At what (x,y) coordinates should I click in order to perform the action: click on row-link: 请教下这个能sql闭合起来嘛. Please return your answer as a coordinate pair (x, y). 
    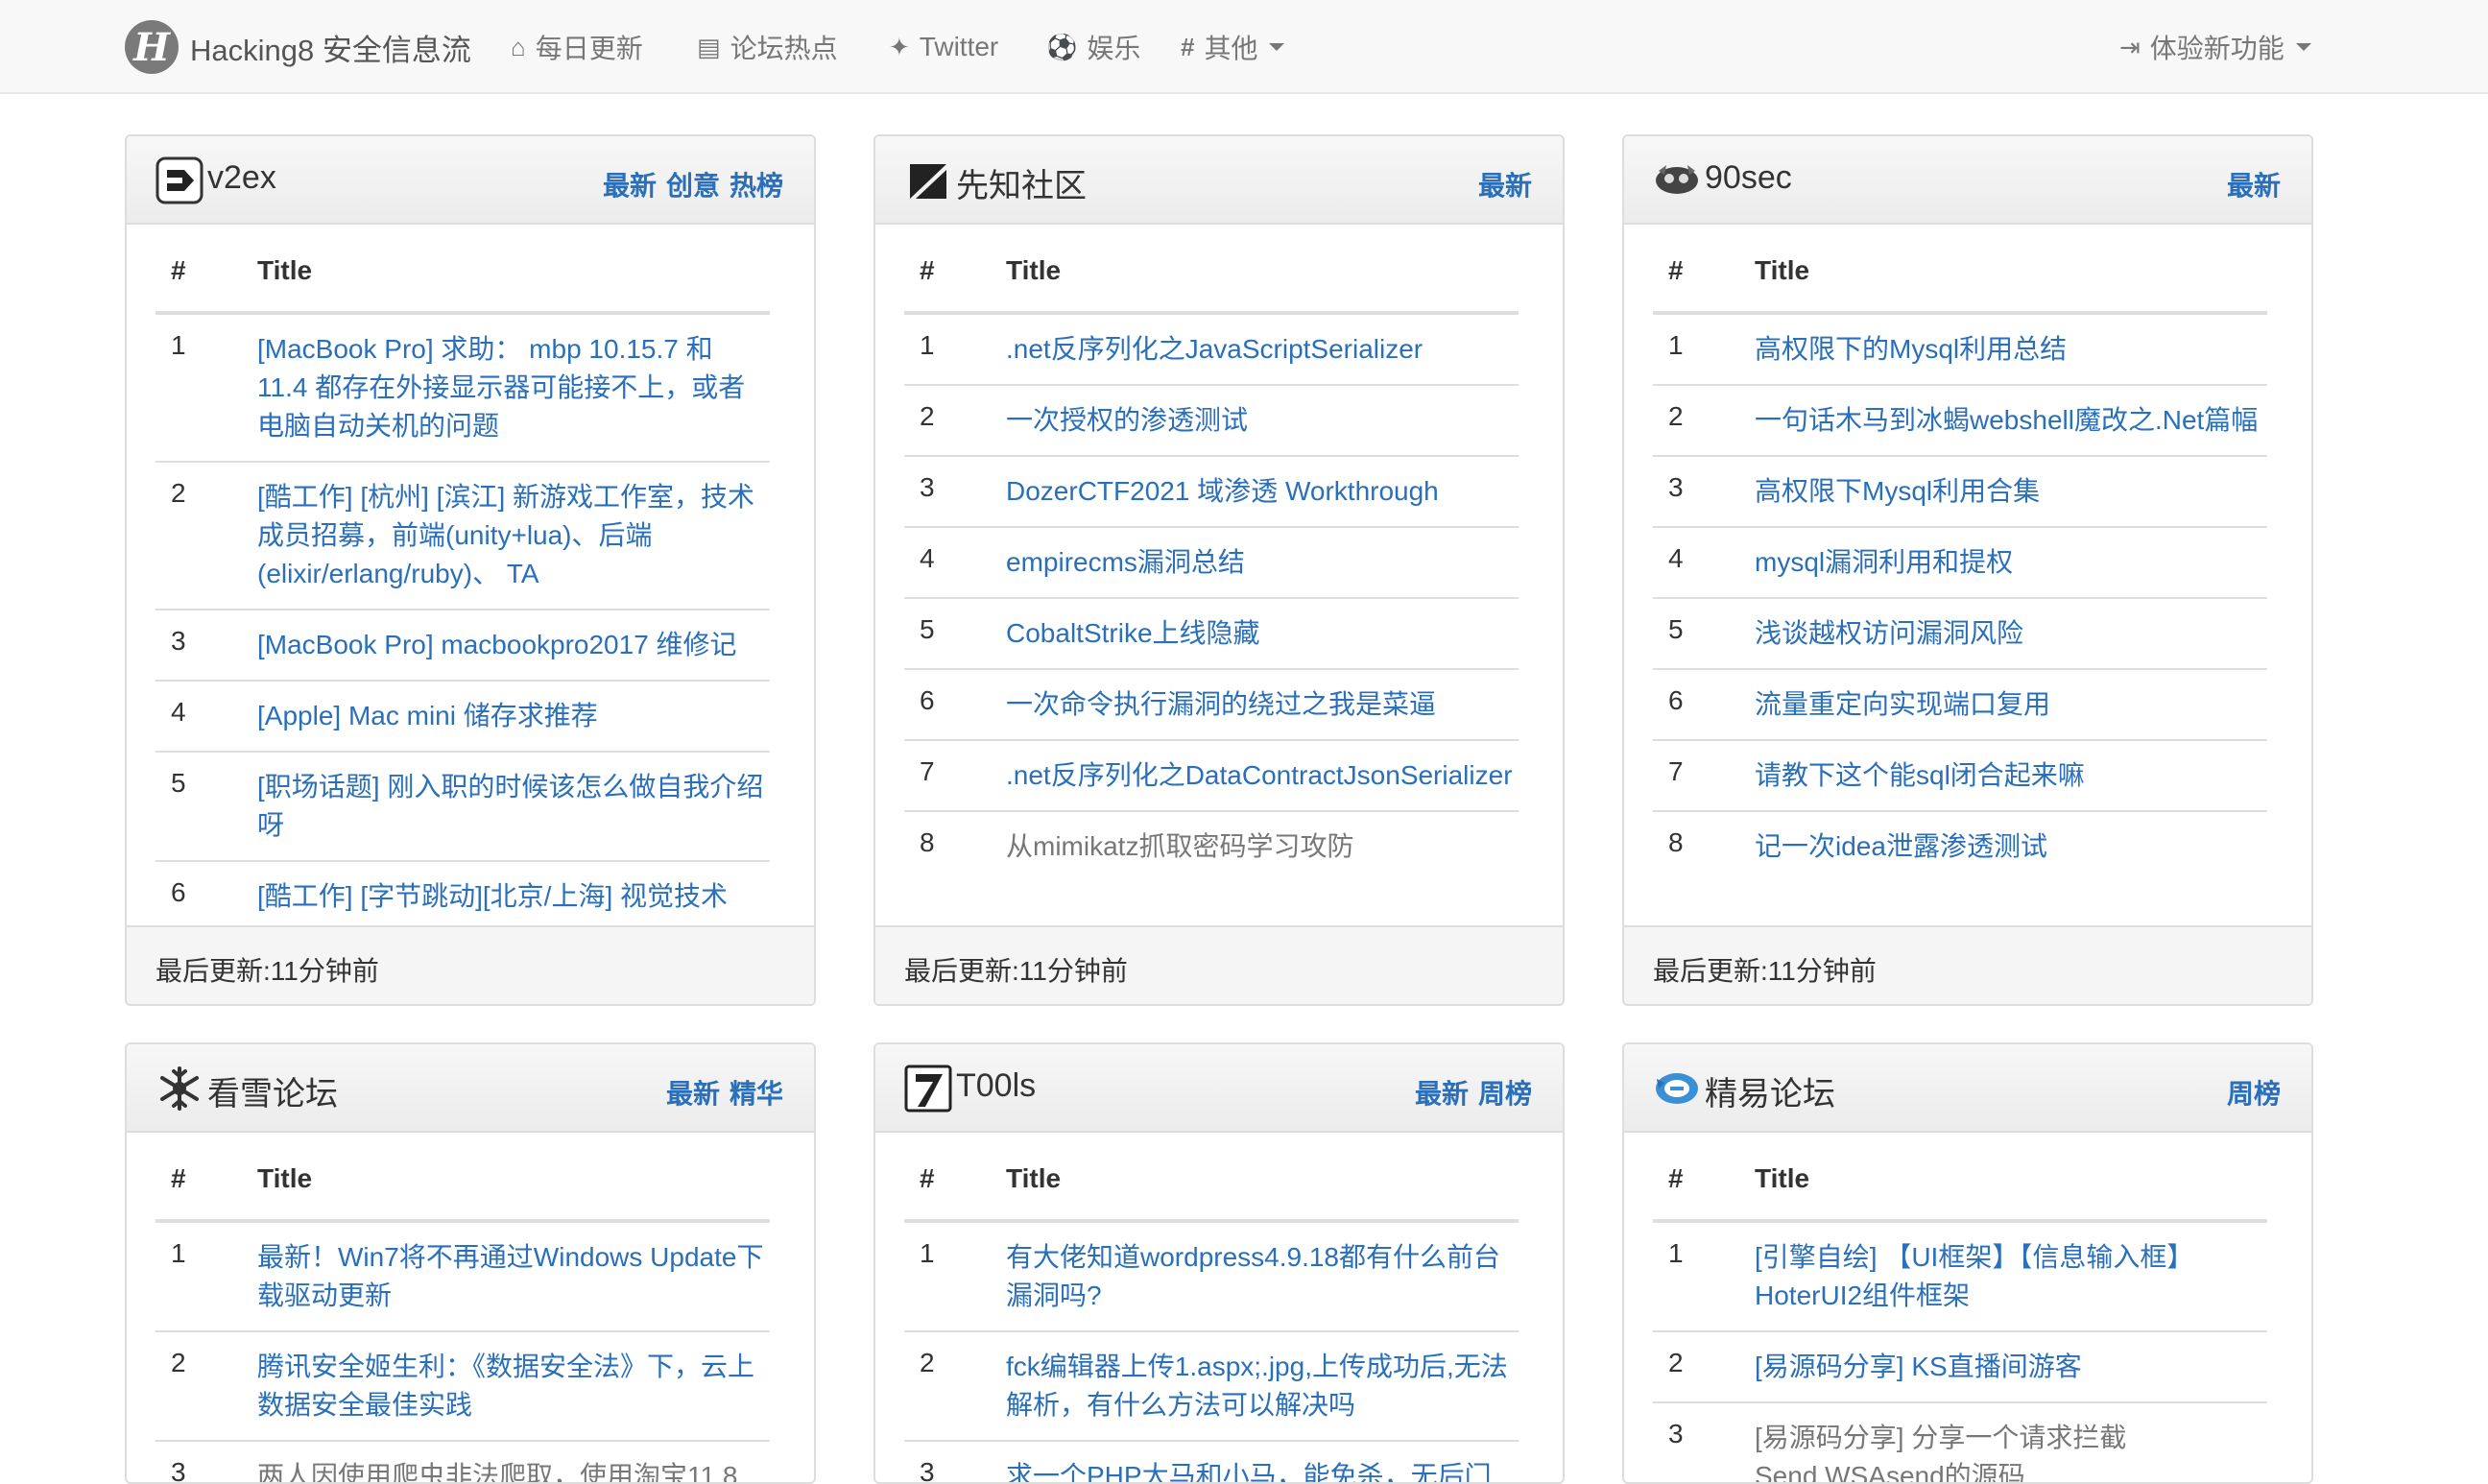
    Looking at the image, I should click on (2011, 775).